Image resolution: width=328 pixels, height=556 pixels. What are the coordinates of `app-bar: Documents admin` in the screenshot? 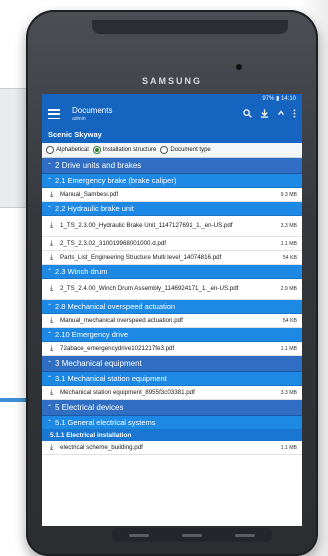 It's located at (172, 114).